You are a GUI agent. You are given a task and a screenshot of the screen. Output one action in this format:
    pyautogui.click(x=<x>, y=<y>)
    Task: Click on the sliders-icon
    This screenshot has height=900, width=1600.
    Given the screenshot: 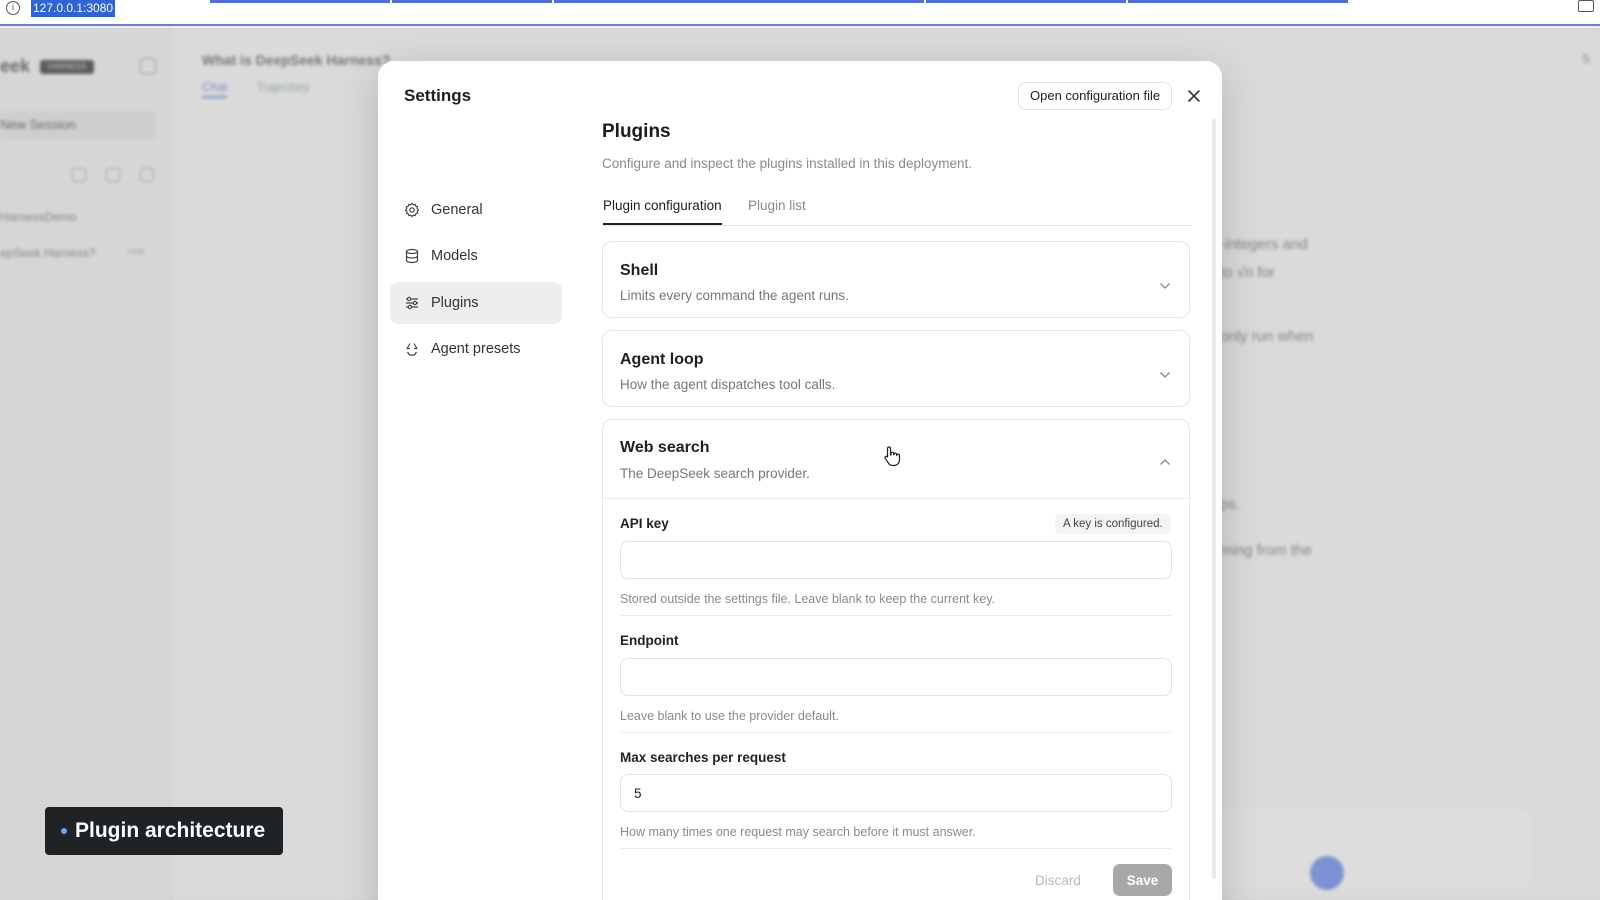 What is the action you would take?
    pyautogui.click(x=412, y=303)
    